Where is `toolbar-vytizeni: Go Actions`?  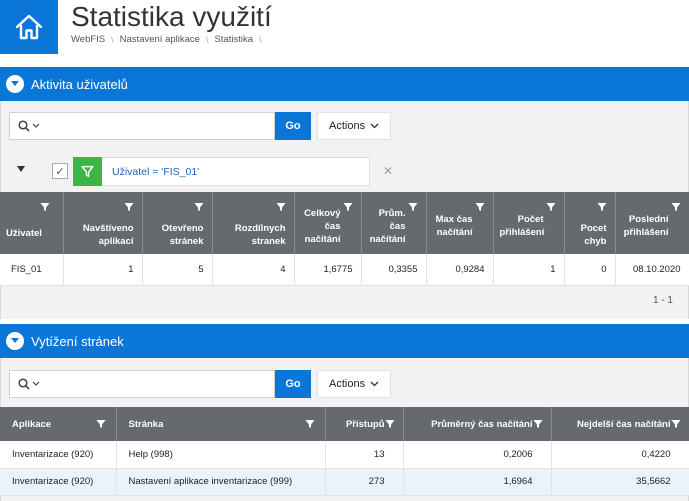
toolbar-vytizeni: Go Actions is located at coordinates (200, 384).